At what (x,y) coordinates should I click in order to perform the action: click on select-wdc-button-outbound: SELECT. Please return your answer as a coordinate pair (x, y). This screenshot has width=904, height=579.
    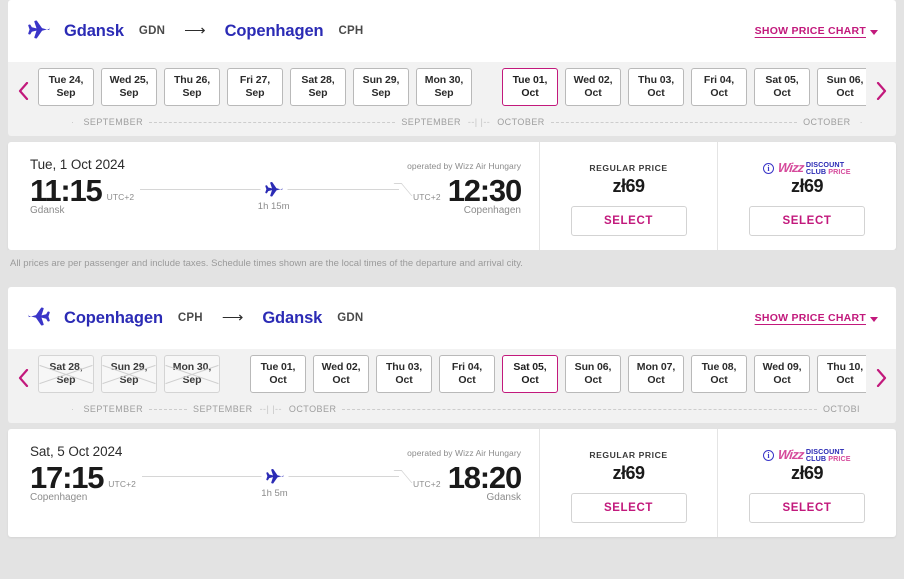
    Looking at the image, I should click on (807, 221).